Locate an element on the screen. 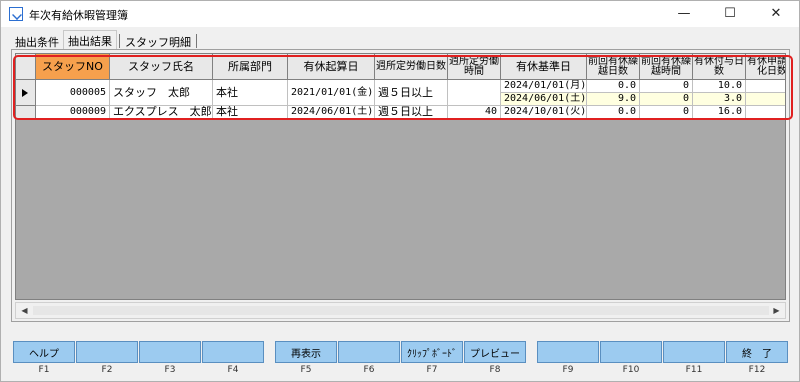 The height and width of the screenshot is (382, 800). horizontal-scrollbar: ◀ ▶ is located at coordinates (400, 310).